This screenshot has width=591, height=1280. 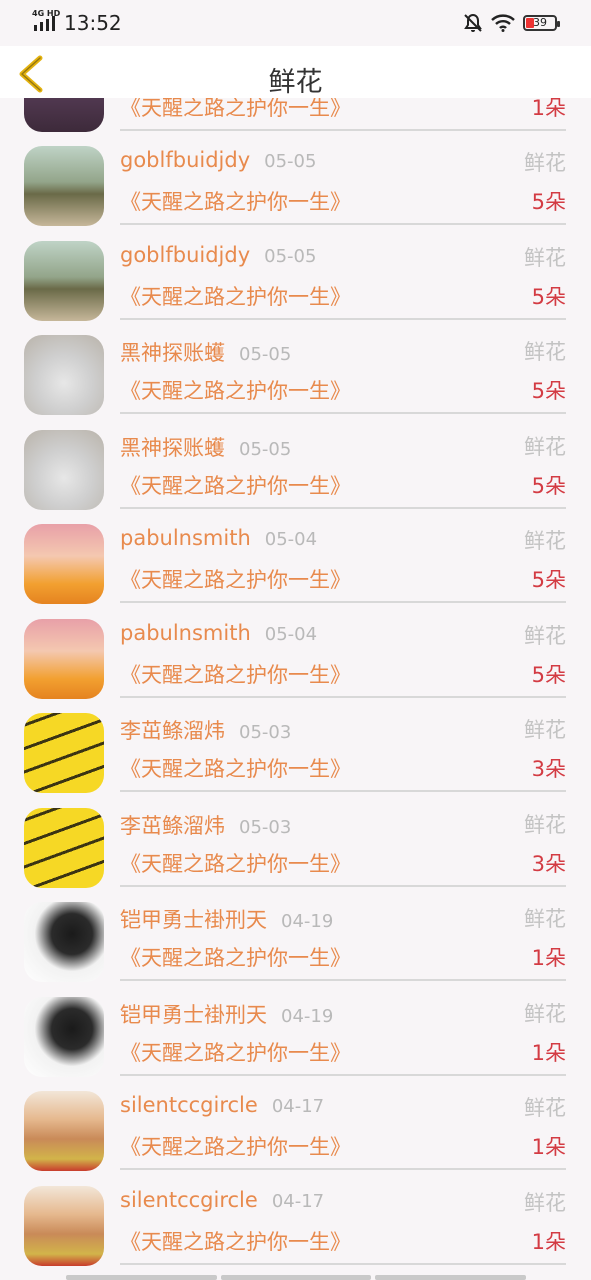 What do you see at coordinates (295, 82) in the screenshot?
I see `page-title: 鲜花` at bounding box center [295, 82].